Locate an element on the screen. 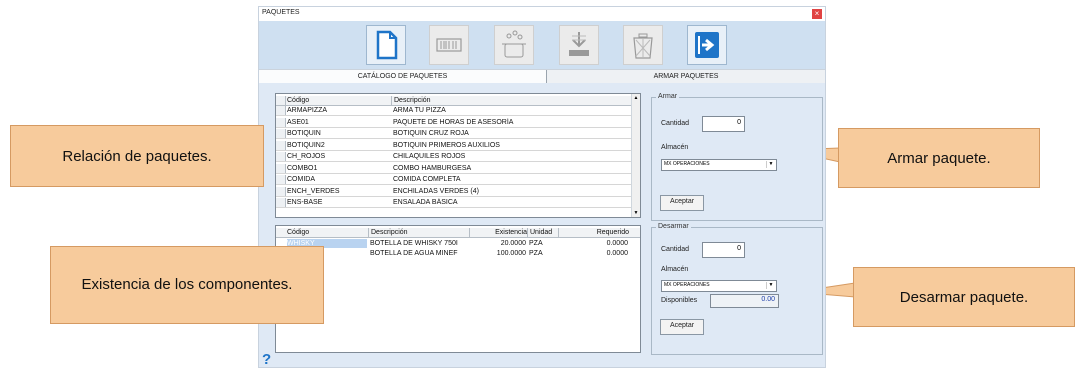 Image resolution: width=1086 pixels, height=368 pixels. desarmar-almacen-select: MX OPERACIONES ▼ is located at coordinates (719, 286).